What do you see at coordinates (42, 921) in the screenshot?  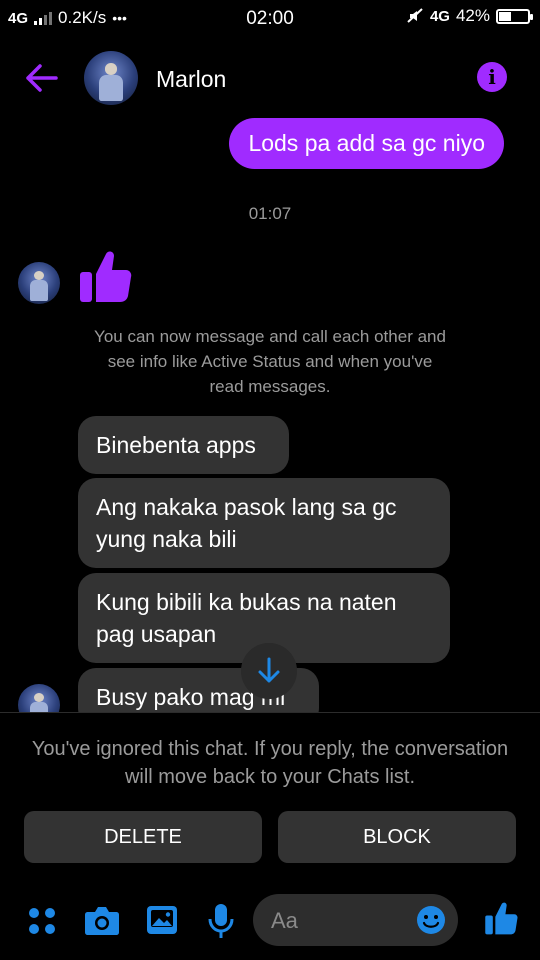 I see `menu-dots-icon` at bounding box center [42, 921].